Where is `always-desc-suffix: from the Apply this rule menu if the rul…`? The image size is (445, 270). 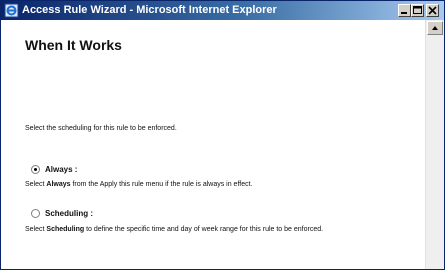 always-desc-suffix: from the Apply this rule menu if the rul… is located at coordinates (161, 184).